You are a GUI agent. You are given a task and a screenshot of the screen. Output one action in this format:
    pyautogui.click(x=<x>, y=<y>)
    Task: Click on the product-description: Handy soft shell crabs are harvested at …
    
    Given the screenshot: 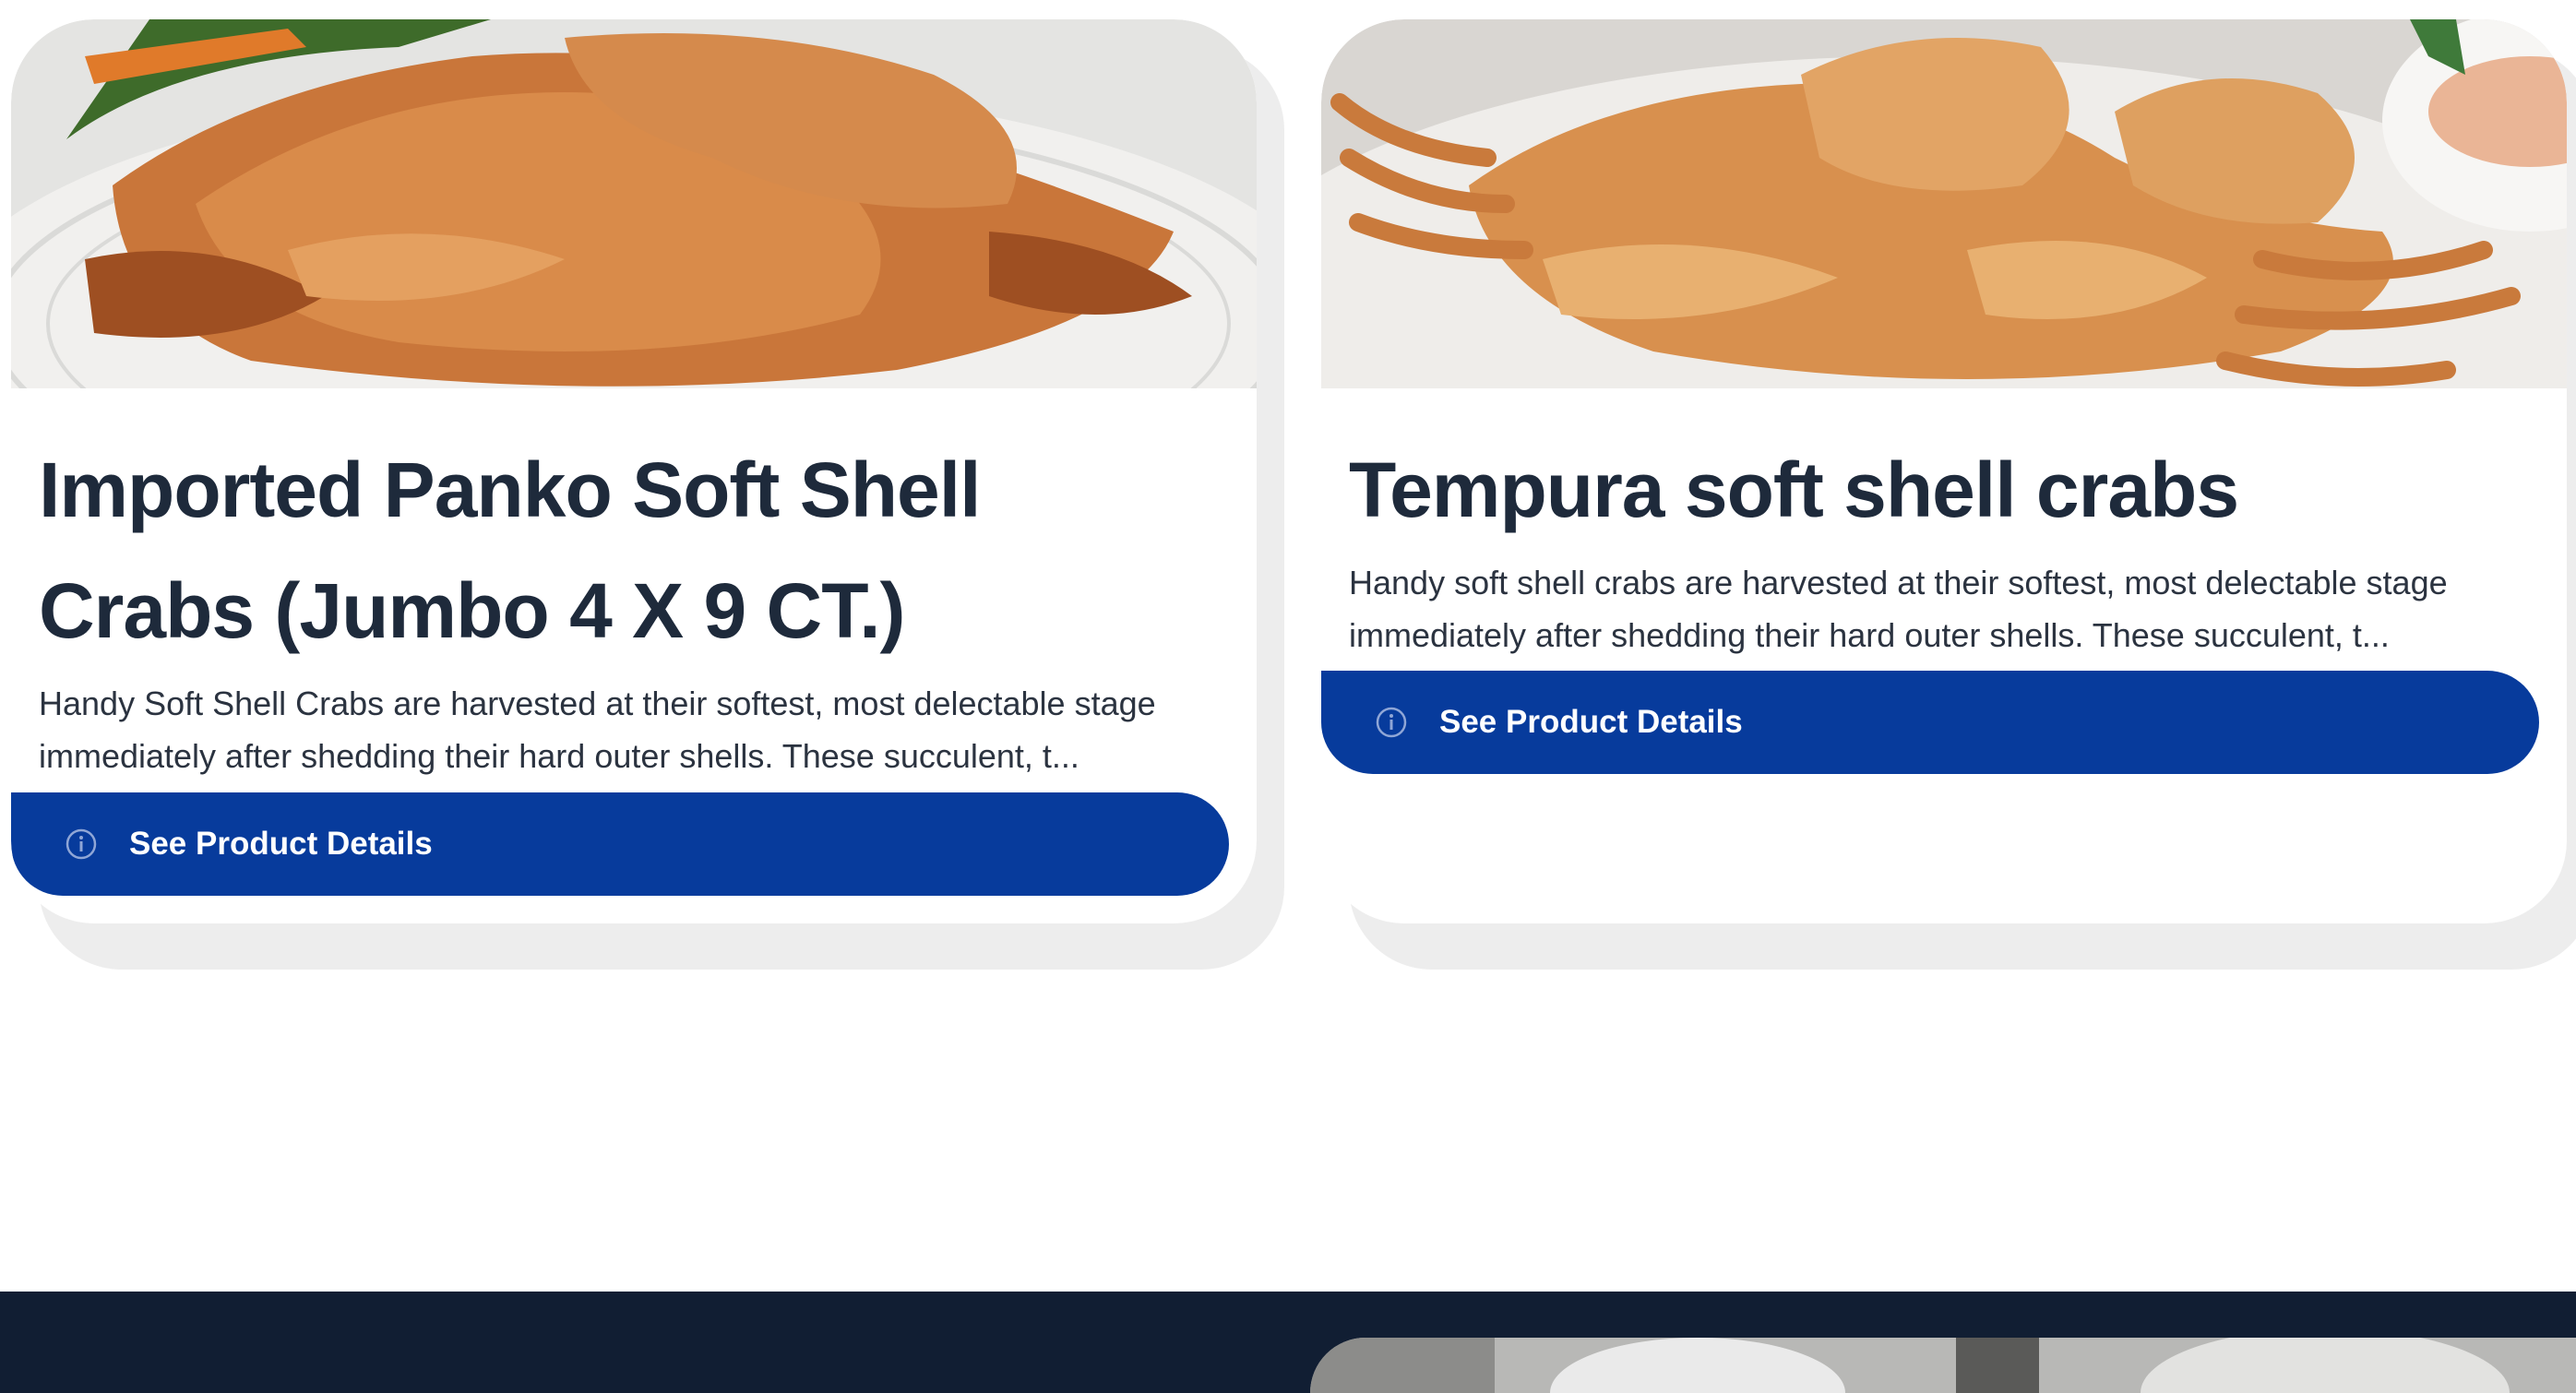 What is the action you would take?
    pyautogui.click(x=1899, y=609)
    